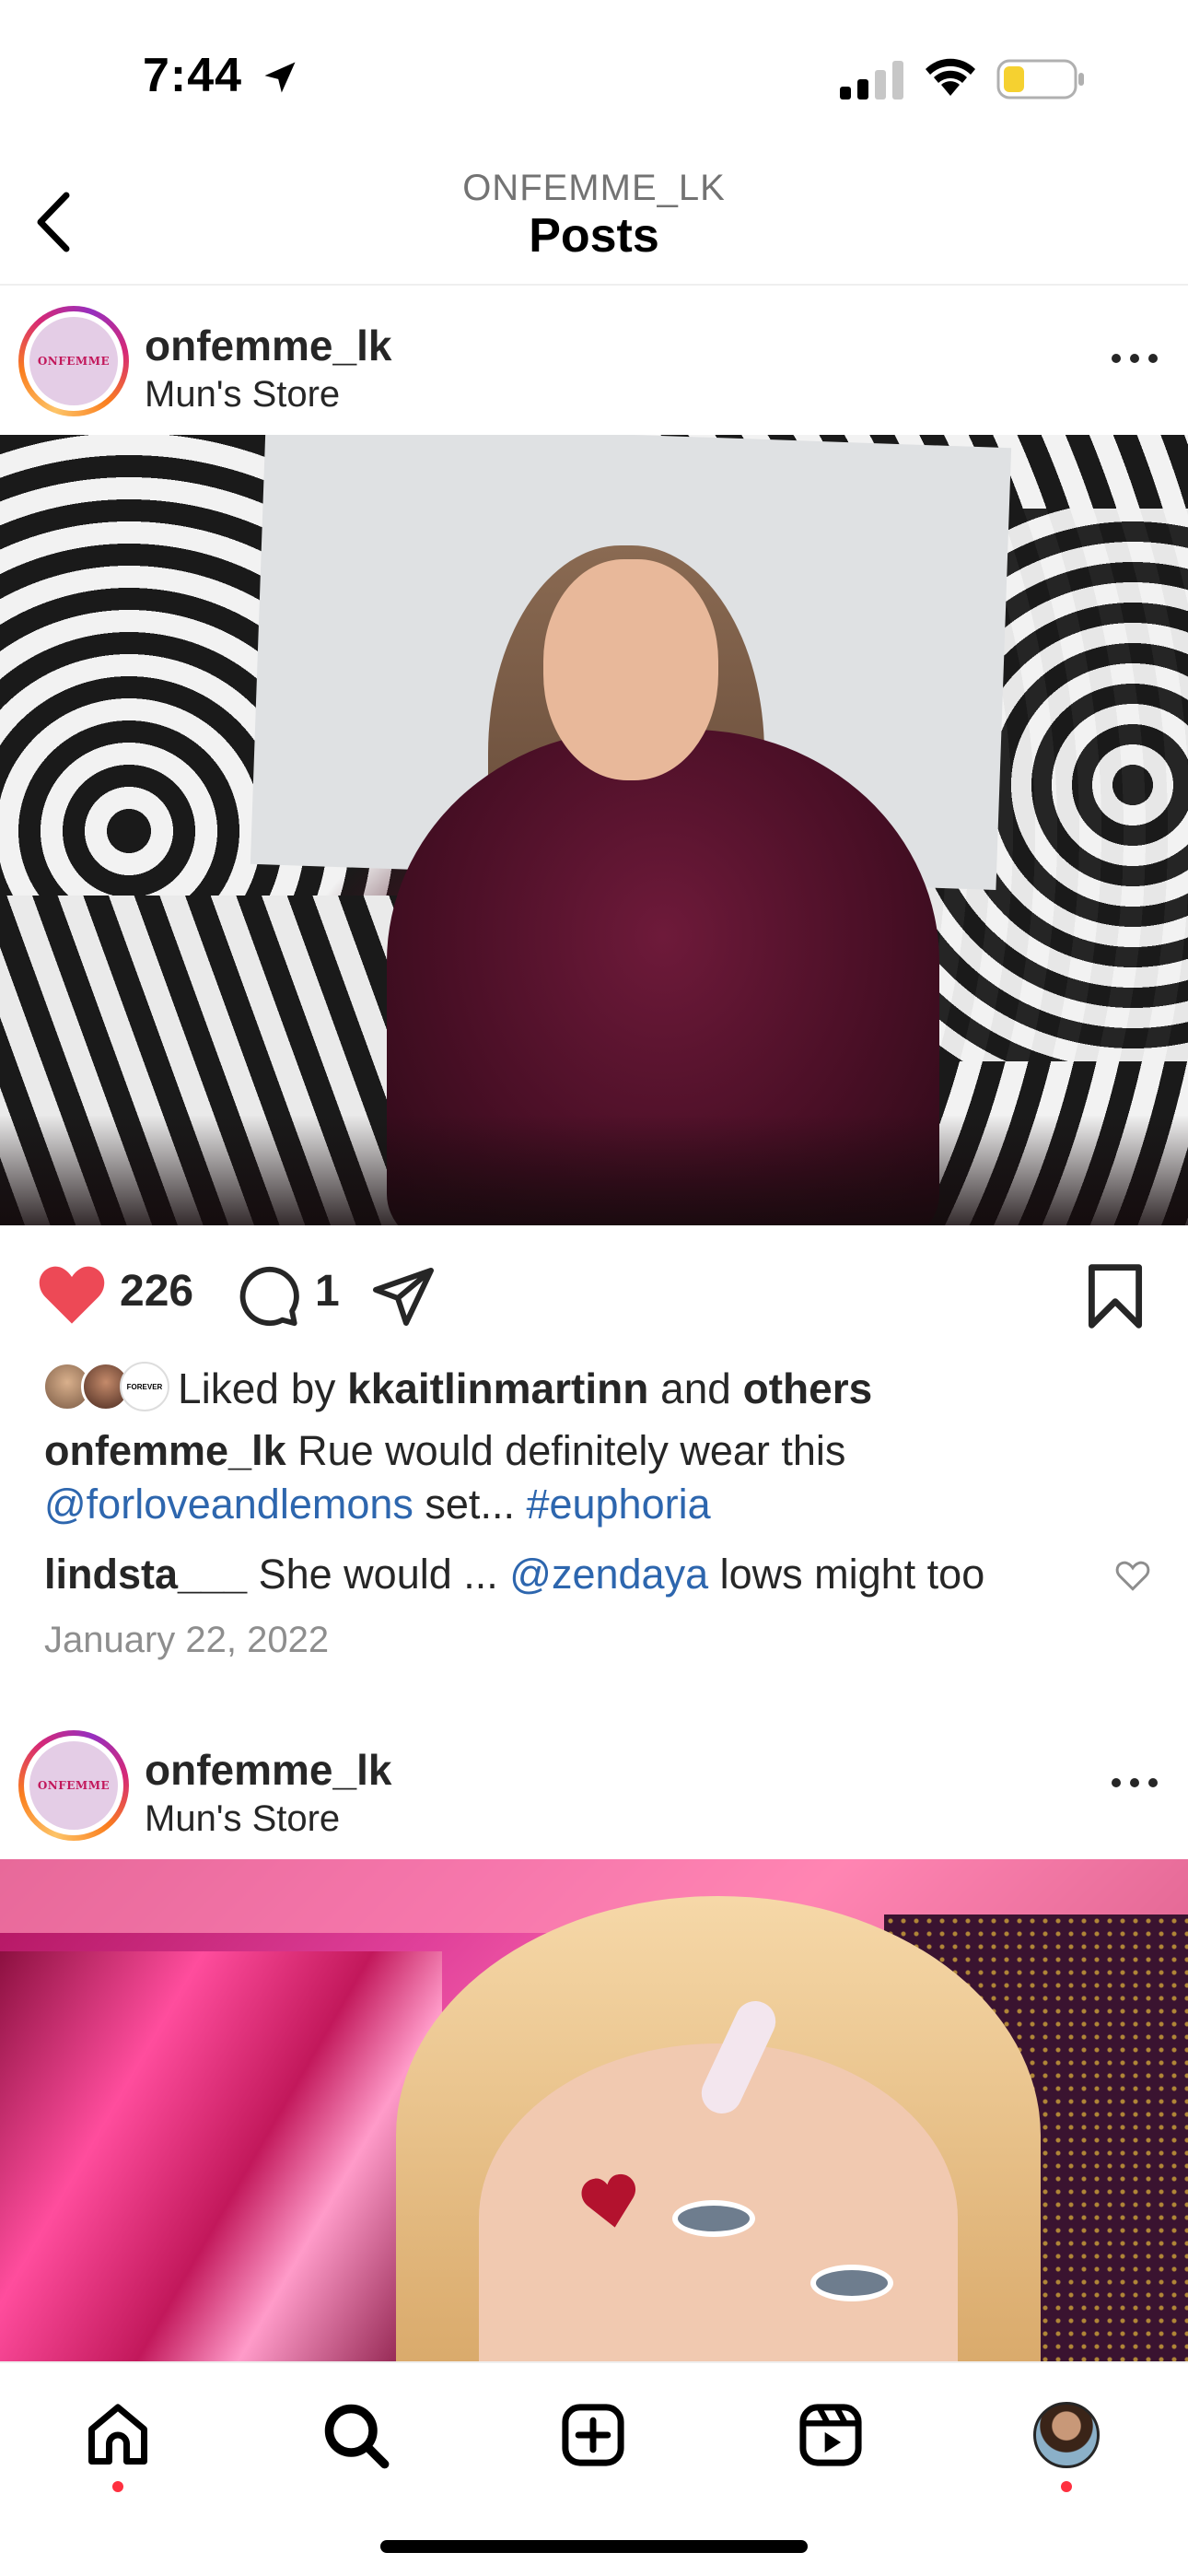 This screenshot has width=1188, height=2576. I want to click on battery-low-icon, so click(1040, 79).